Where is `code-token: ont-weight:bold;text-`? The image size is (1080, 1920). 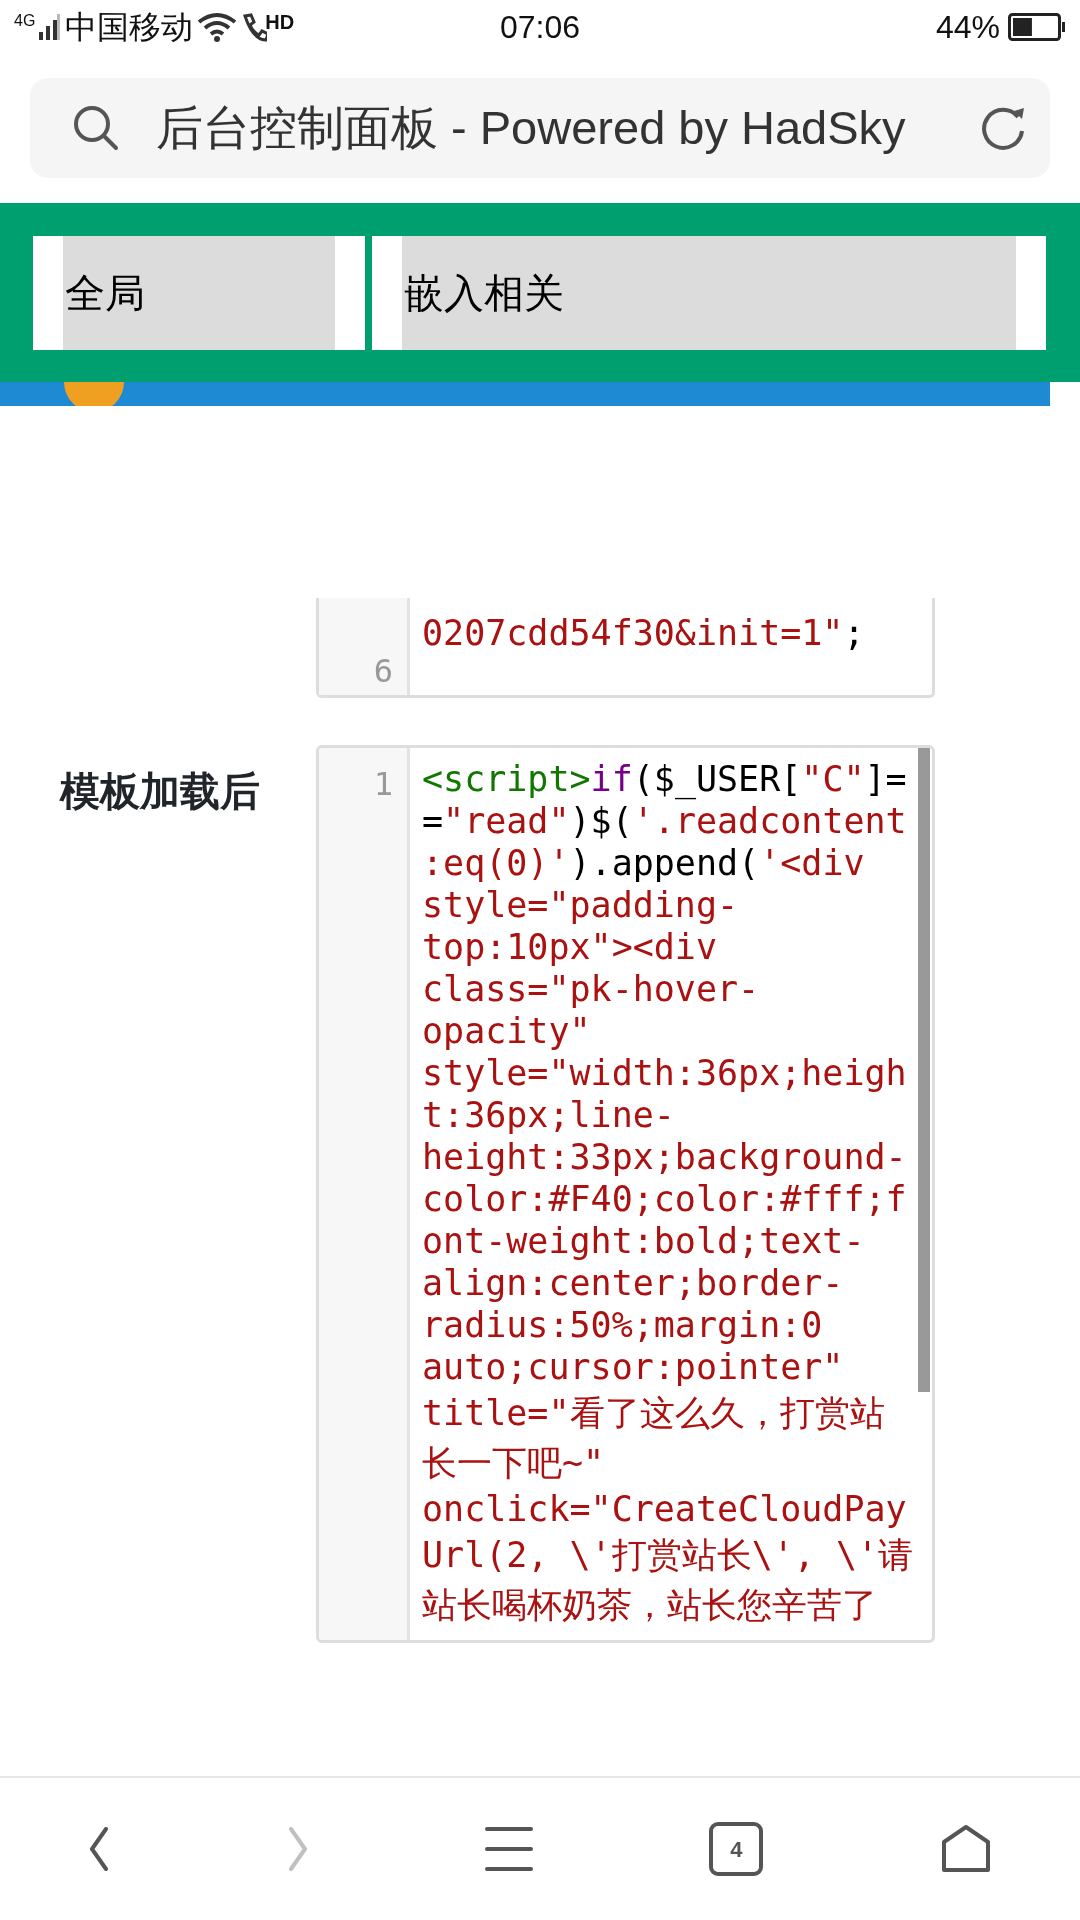 code-token: ont-weight:bold;text- is located at coordinates (643, 1241).